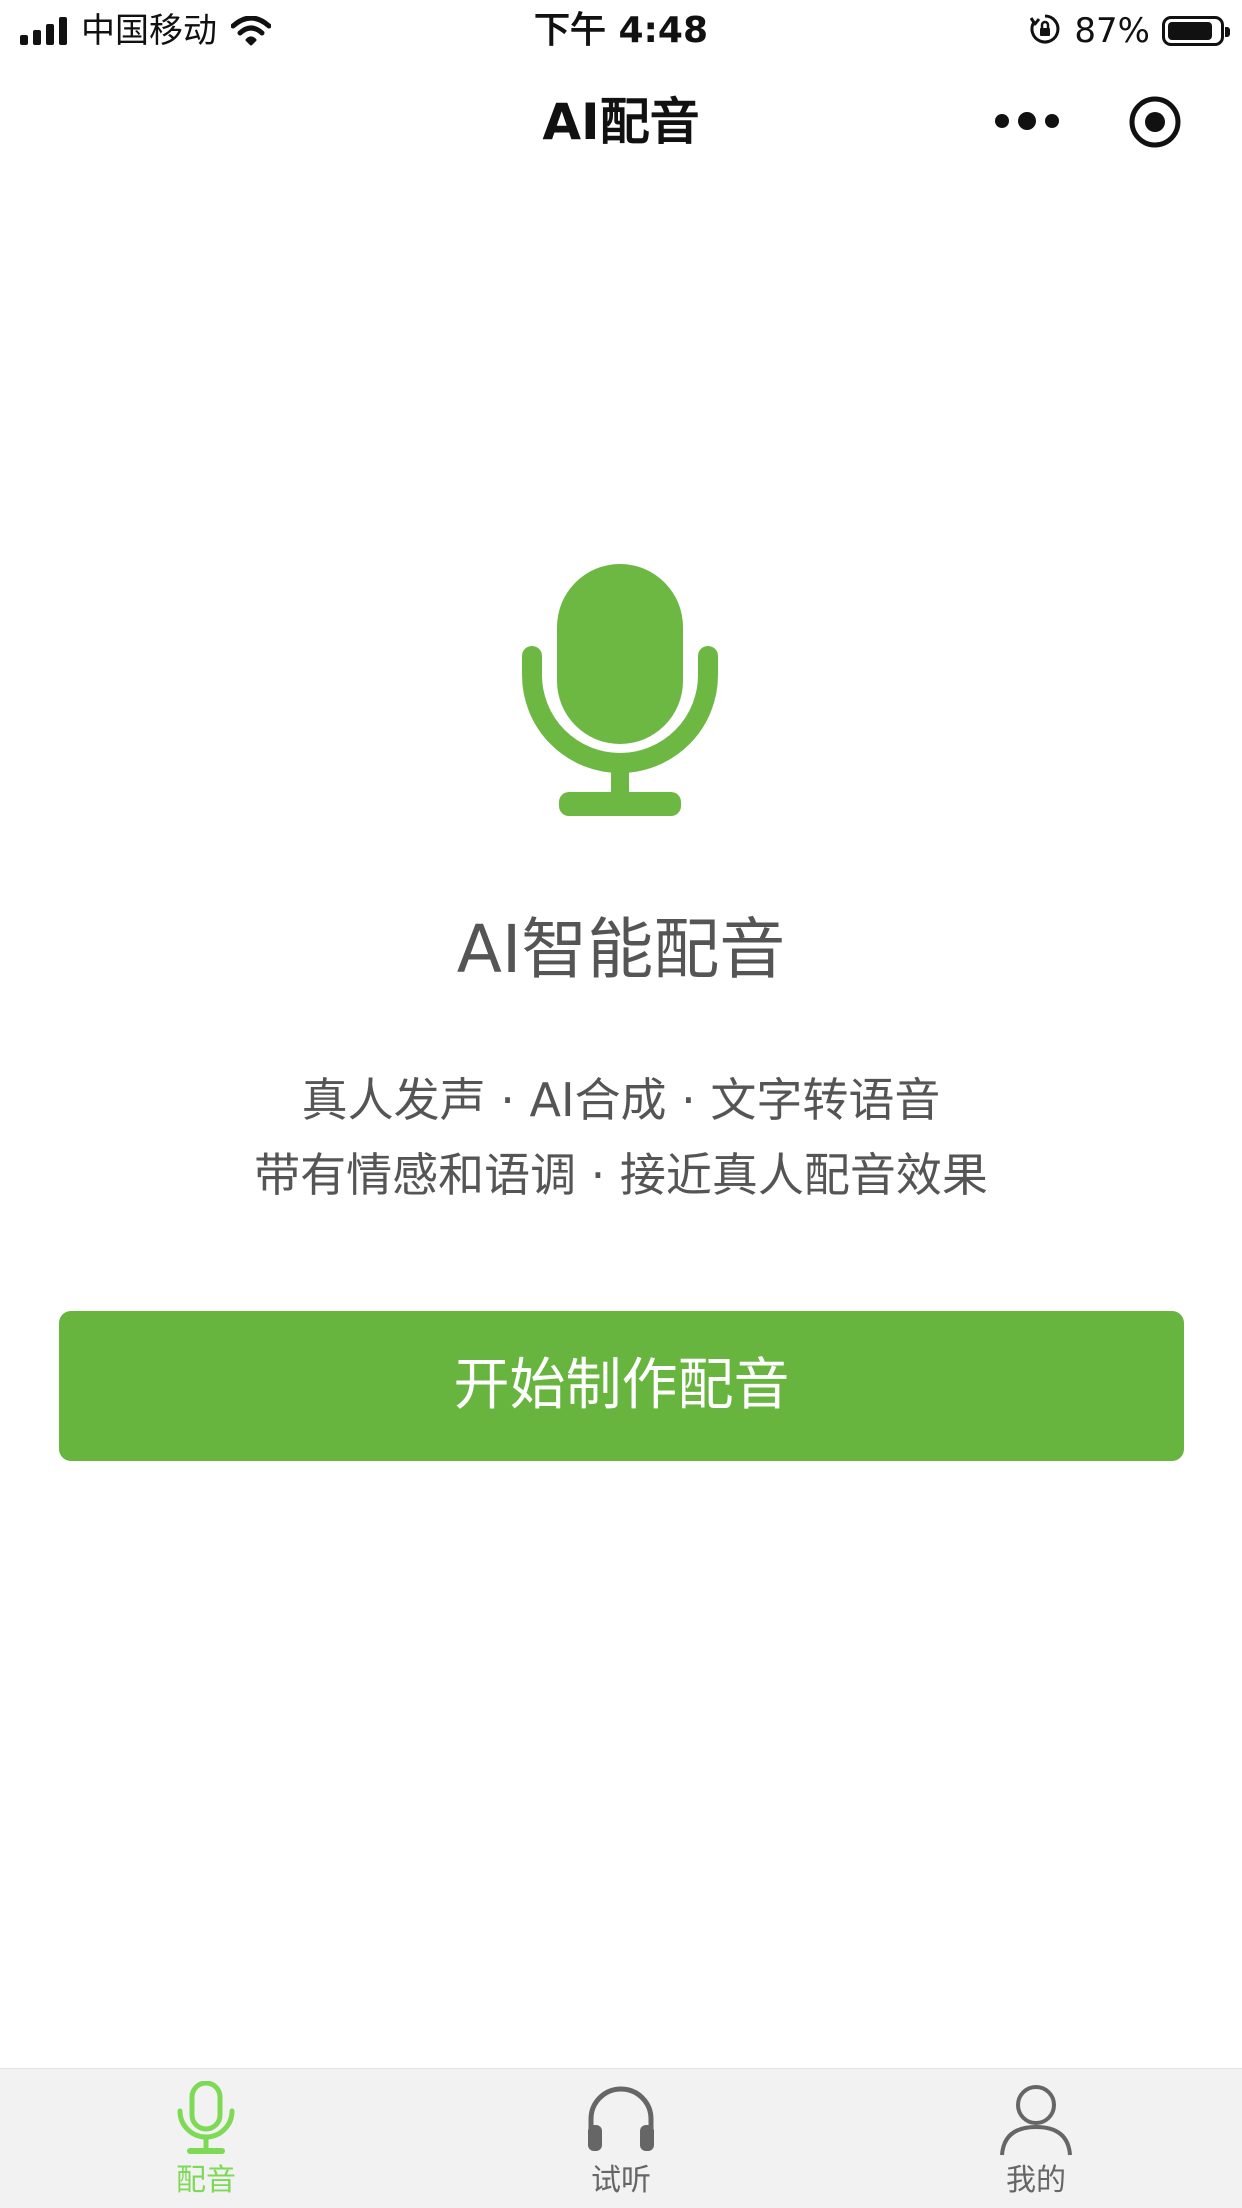  Describe the element at coordinates (1190, 31) in the screenshot. I see `battery-fill` at that location.